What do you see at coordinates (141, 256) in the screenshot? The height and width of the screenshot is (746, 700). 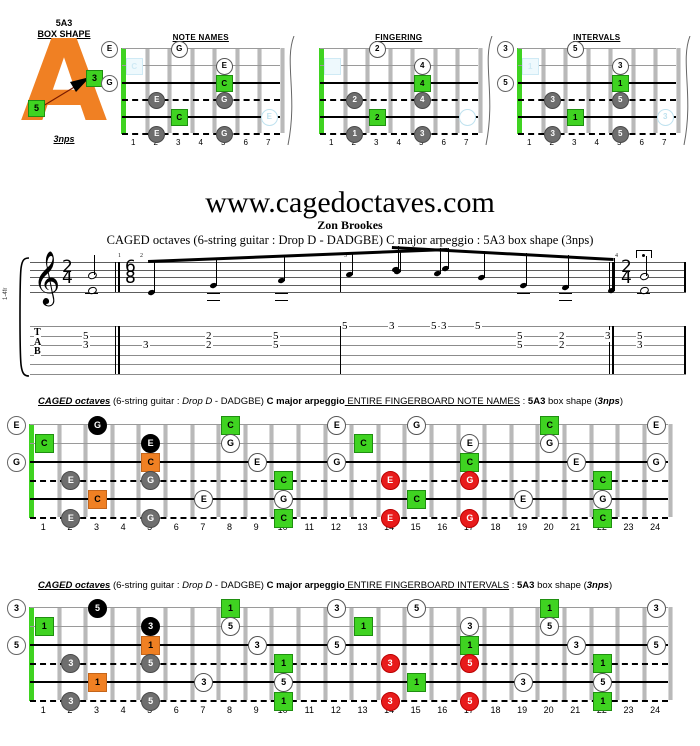 I see `measure-number: 2` at bounding box center [141, 256].